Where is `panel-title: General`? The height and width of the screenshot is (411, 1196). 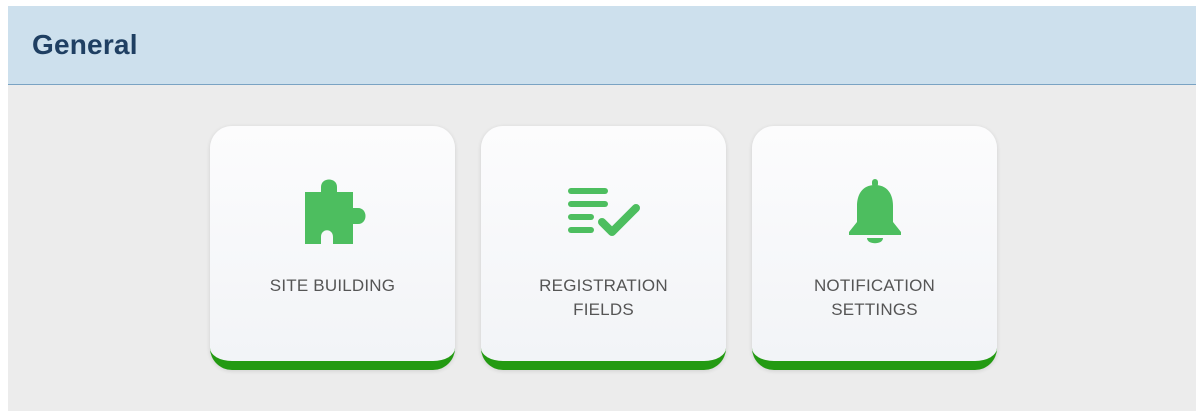 panel-title: General is located at coordinates (85, 44).